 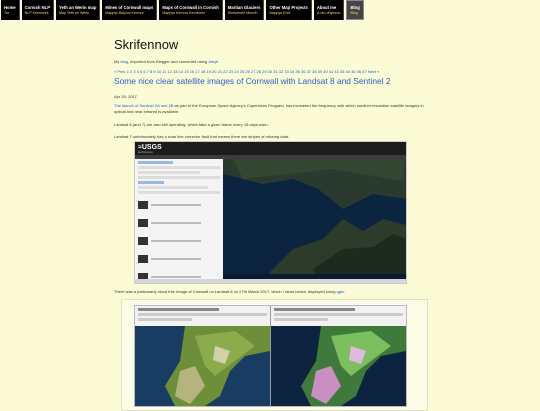 What do you see at coordinates (270, 148) in the screenshot?
I see `usgs-header: ≈USGS EarthExplorer` at bounding box center [270, 148].